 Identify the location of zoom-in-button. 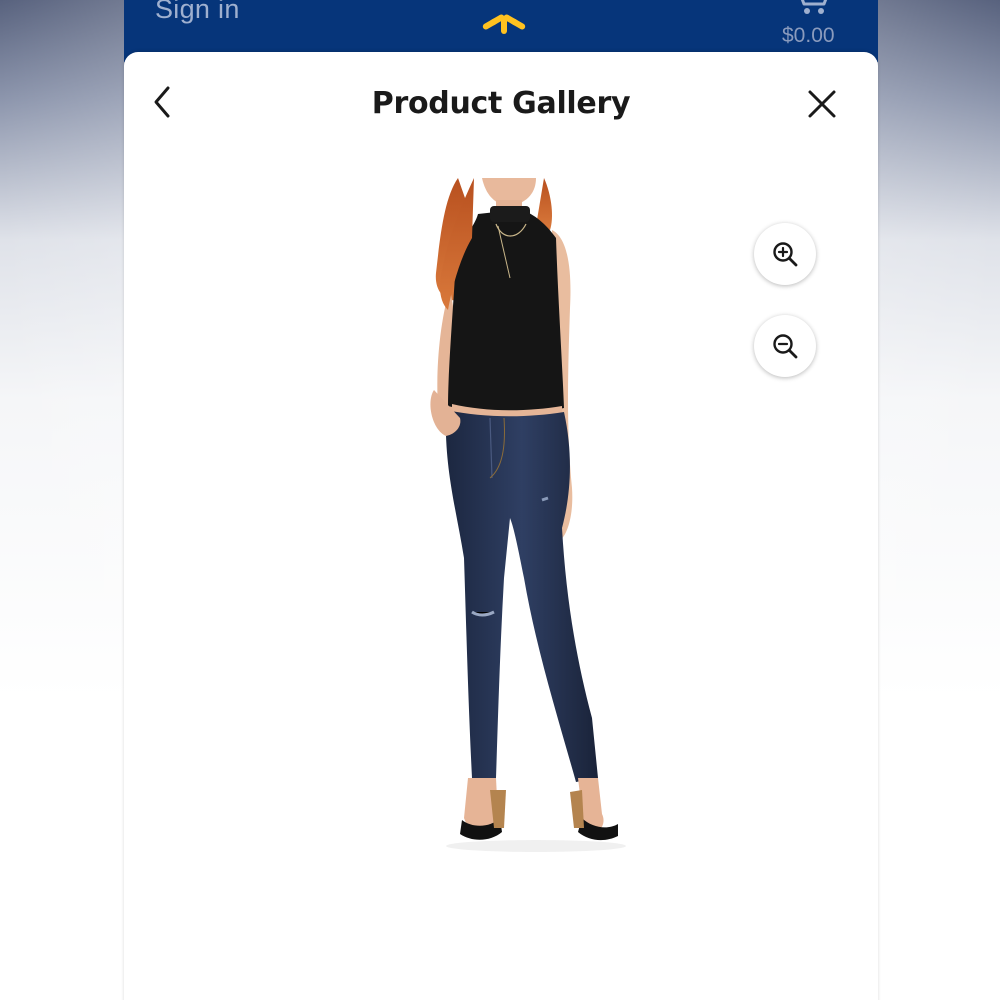
(785, 254).